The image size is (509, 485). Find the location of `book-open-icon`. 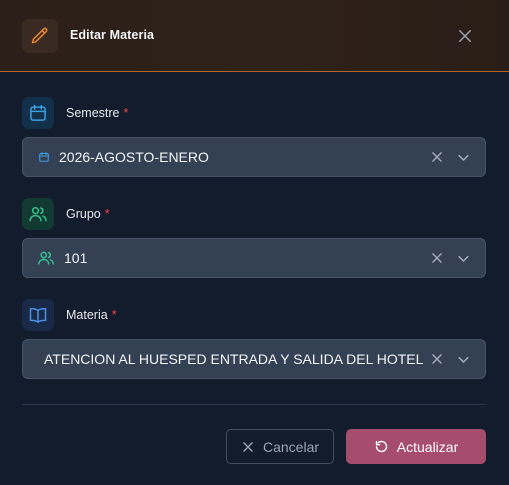

book-open-icon is located at coordinates (38, 315).